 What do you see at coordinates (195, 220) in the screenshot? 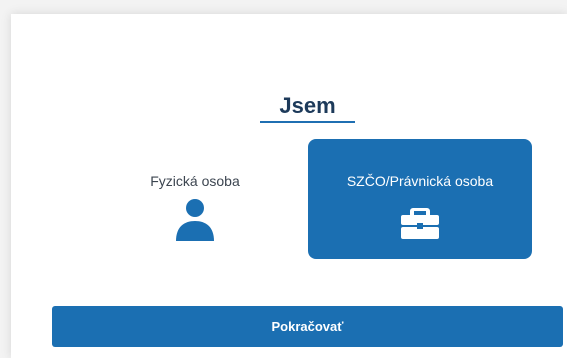
I see `person-icon` at bounding box center [195, 220].